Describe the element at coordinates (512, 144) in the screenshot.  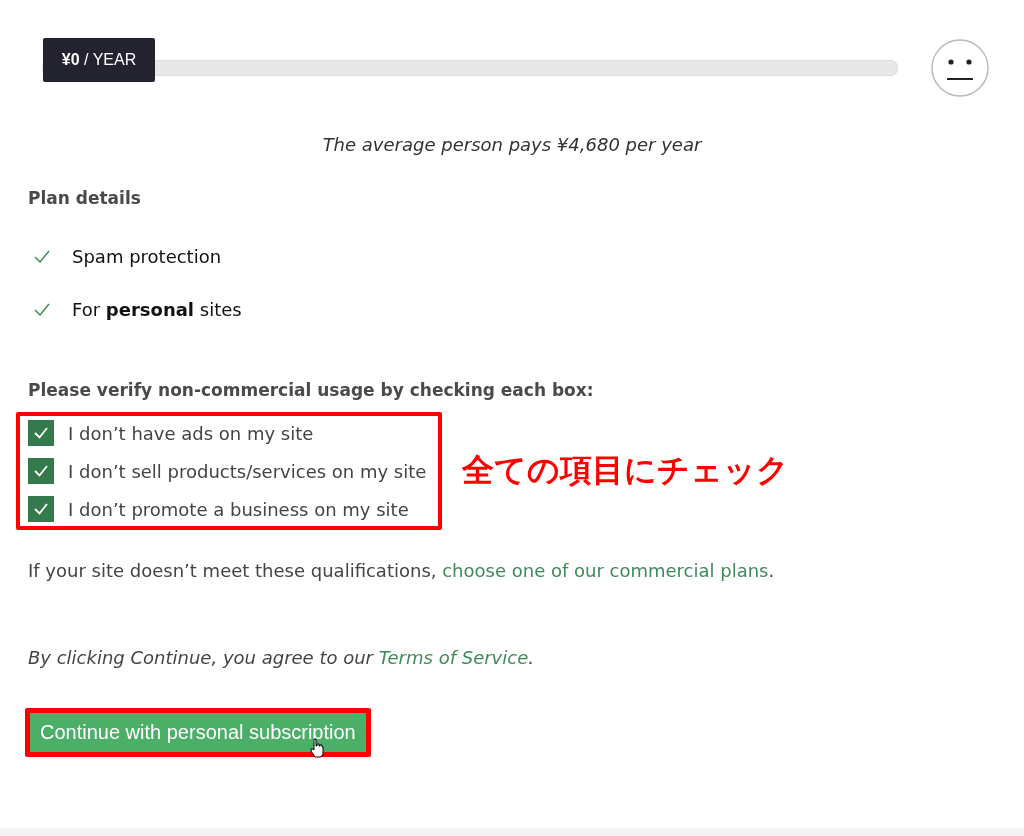
I see `average-price-note: The average person pays ¥4,680 per year` at that location.